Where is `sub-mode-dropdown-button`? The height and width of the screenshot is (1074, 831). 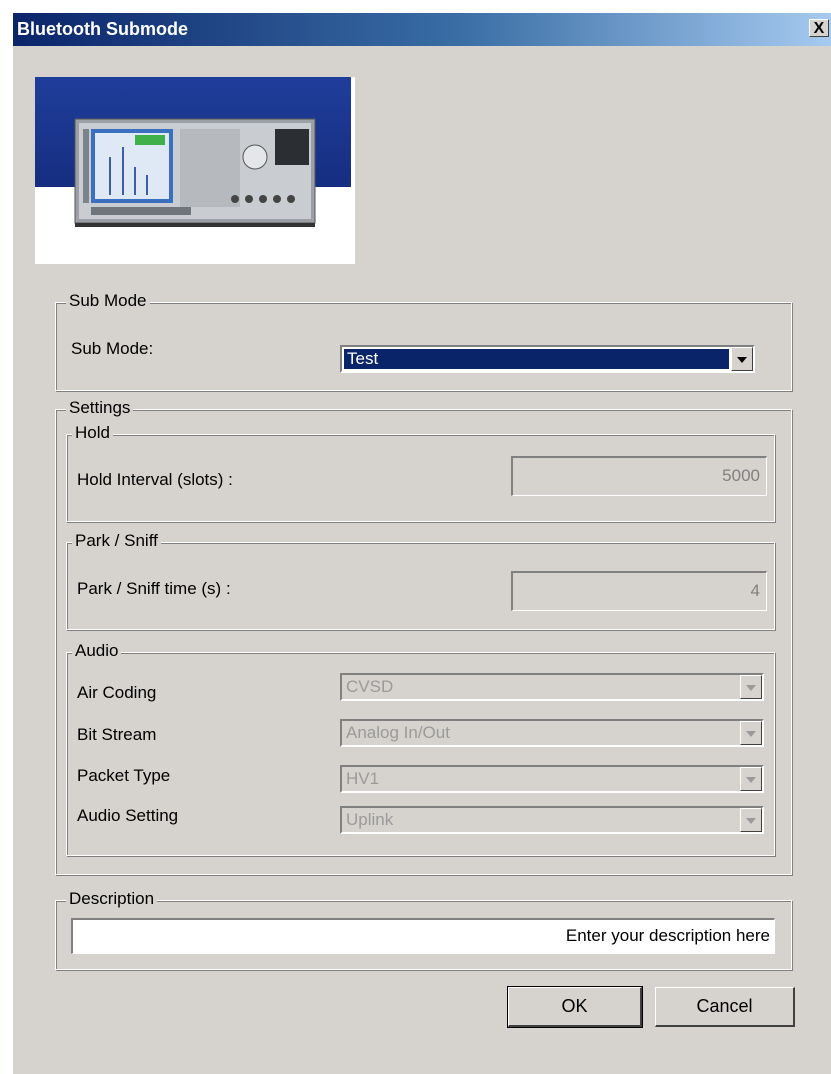
sub-mode-dropdown-button is located at coordinates (742, 359).